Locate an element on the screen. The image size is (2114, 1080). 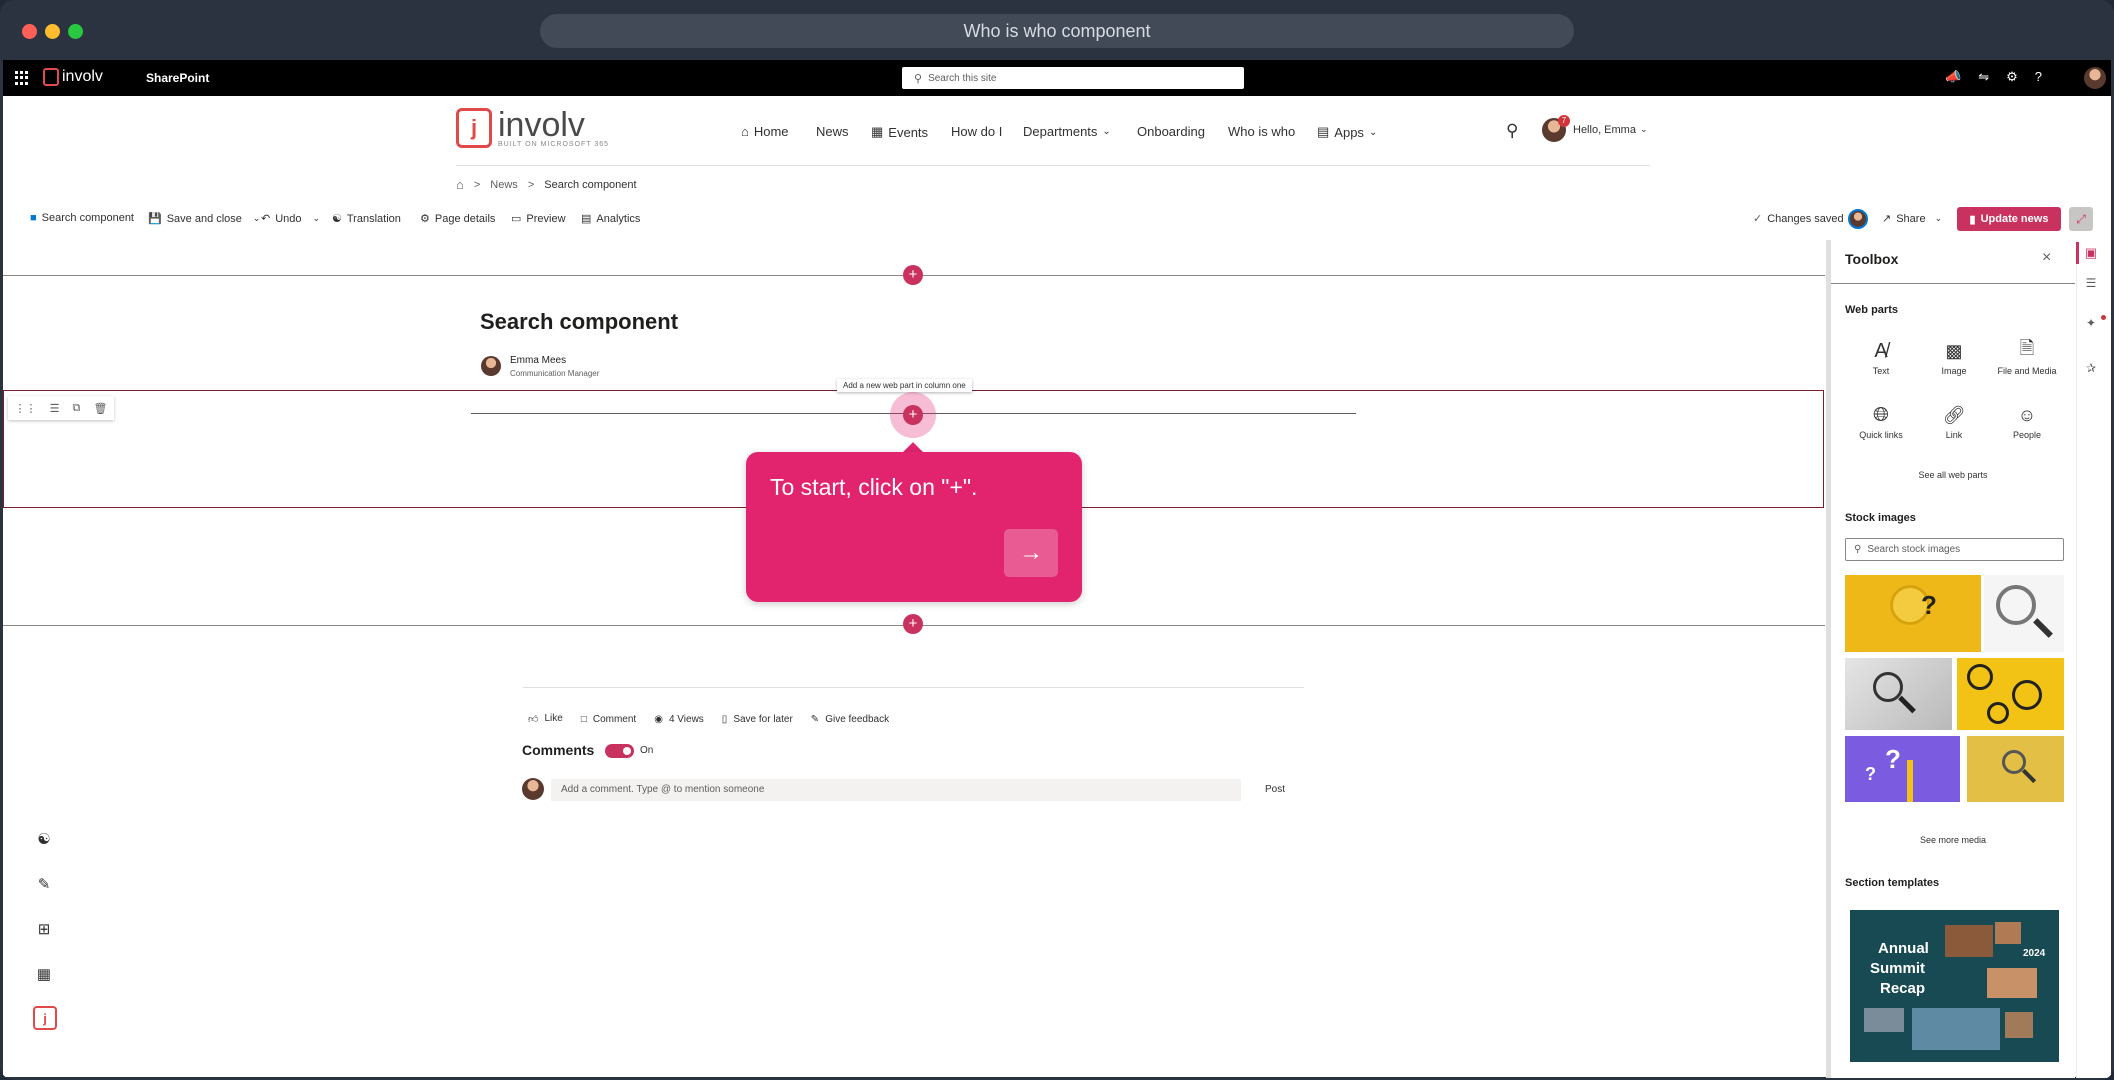
maximize-window-button is located at coordinates (75, 31).